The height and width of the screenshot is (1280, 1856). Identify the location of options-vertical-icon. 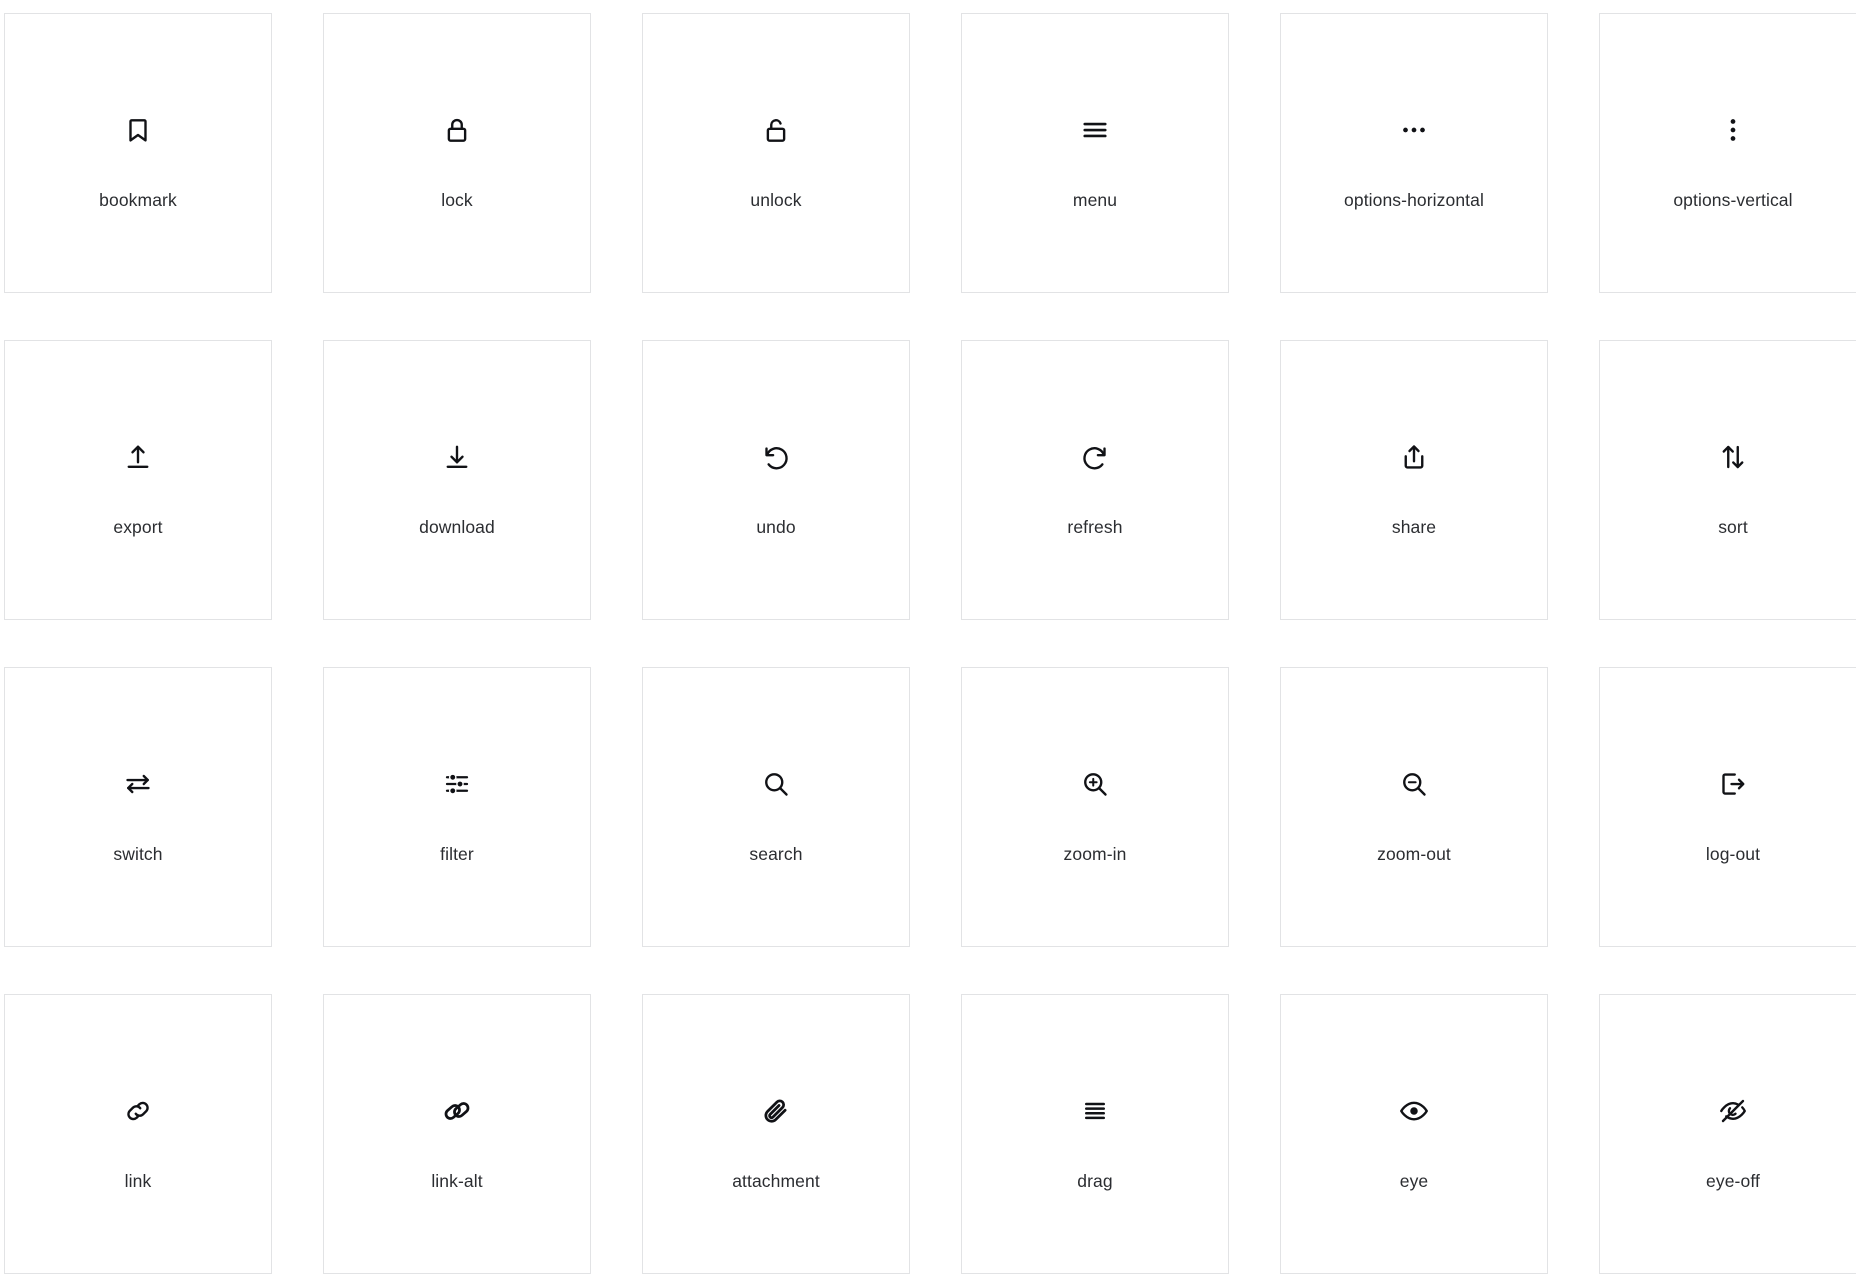
(1728, 130).